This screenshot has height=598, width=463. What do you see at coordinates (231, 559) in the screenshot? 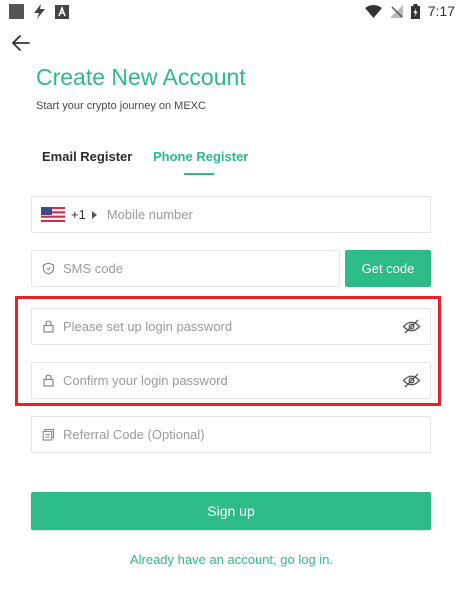
I see `go-login-link: Already have an account, go log in.` at bounding box center [231, 559].